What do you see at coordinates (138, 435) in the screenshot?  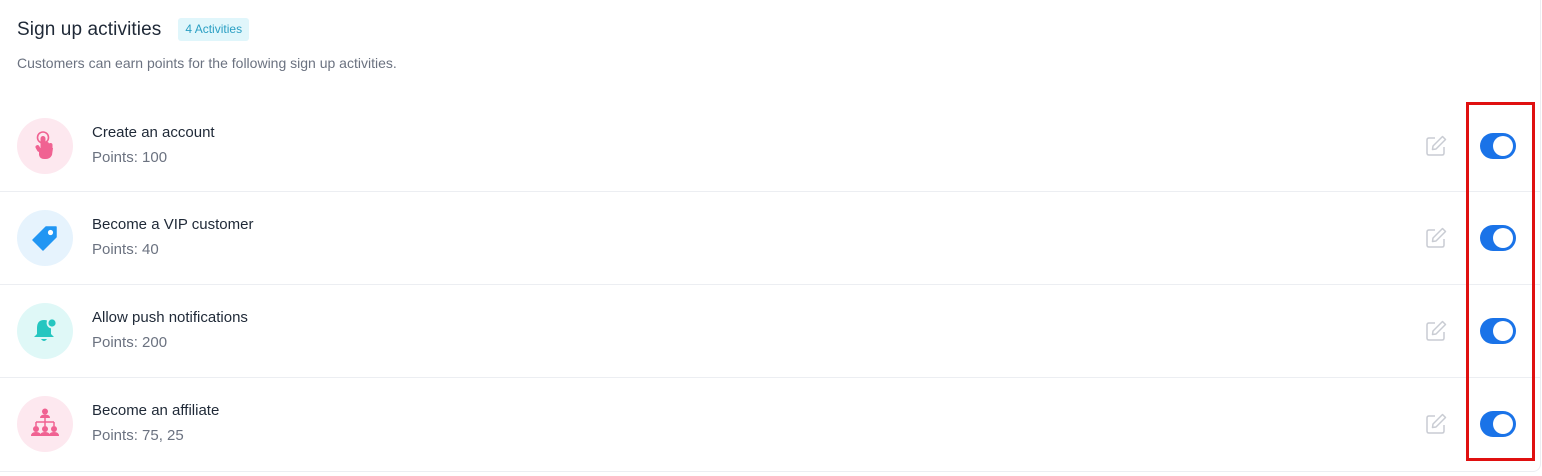 I see `activity-points: Points: 75, 25` at bounding box center [138, 435].